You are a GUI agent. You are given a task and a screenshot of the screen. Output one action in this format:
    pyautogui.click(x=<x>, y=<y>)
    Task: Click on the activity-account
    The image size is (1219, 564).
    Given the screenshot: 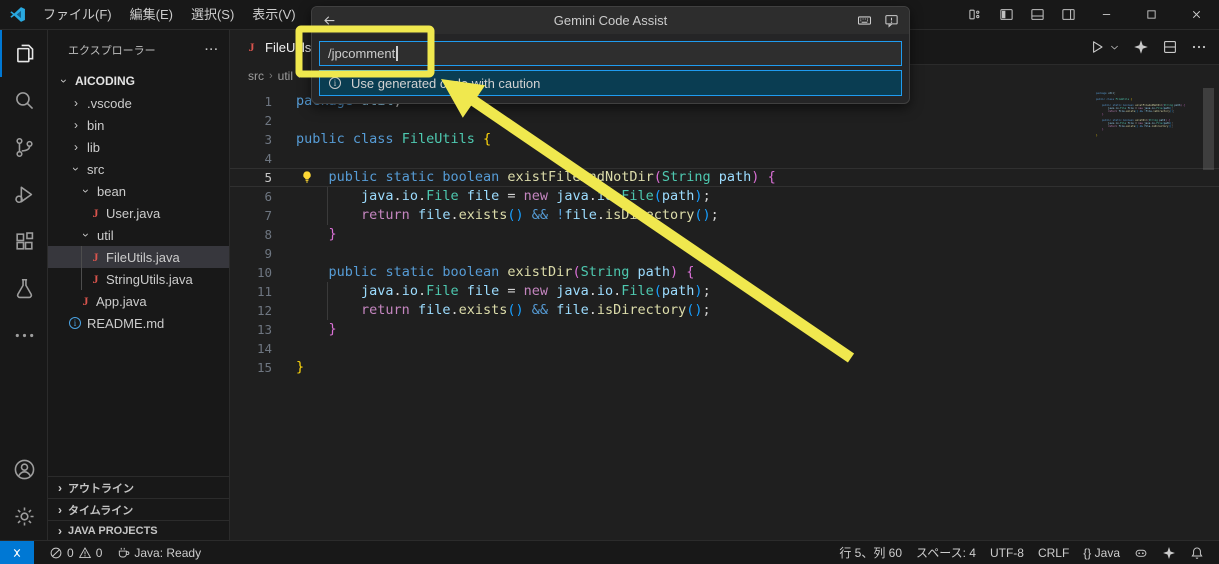 What is the action you would take?
    pyautogui.click(x=23, y=469)
    